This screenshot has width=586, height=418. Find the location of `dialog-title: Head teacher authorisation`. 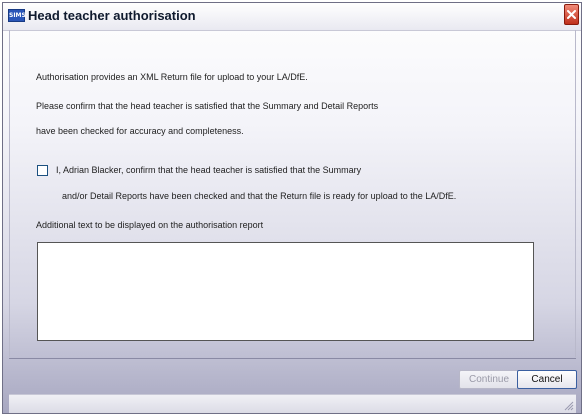

dialog-title: Head teacher authorisation is located at coordinates (112, 15).